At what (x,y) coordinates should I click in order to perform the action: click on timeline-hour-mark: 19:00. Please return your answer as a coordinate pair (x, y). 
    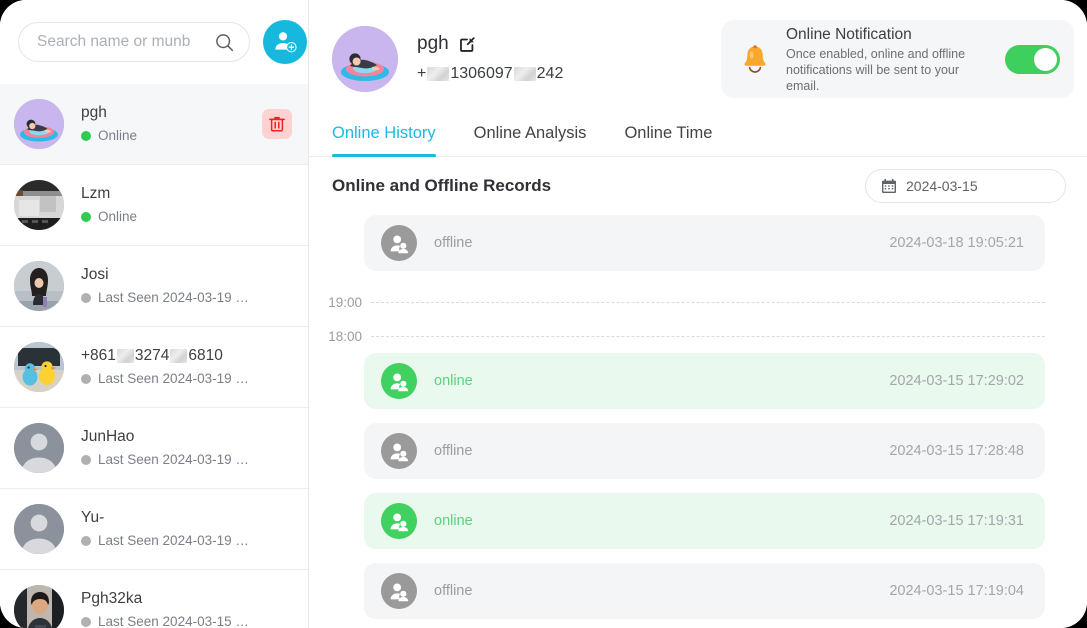
    Looking at the image, I should click on (687, 302).